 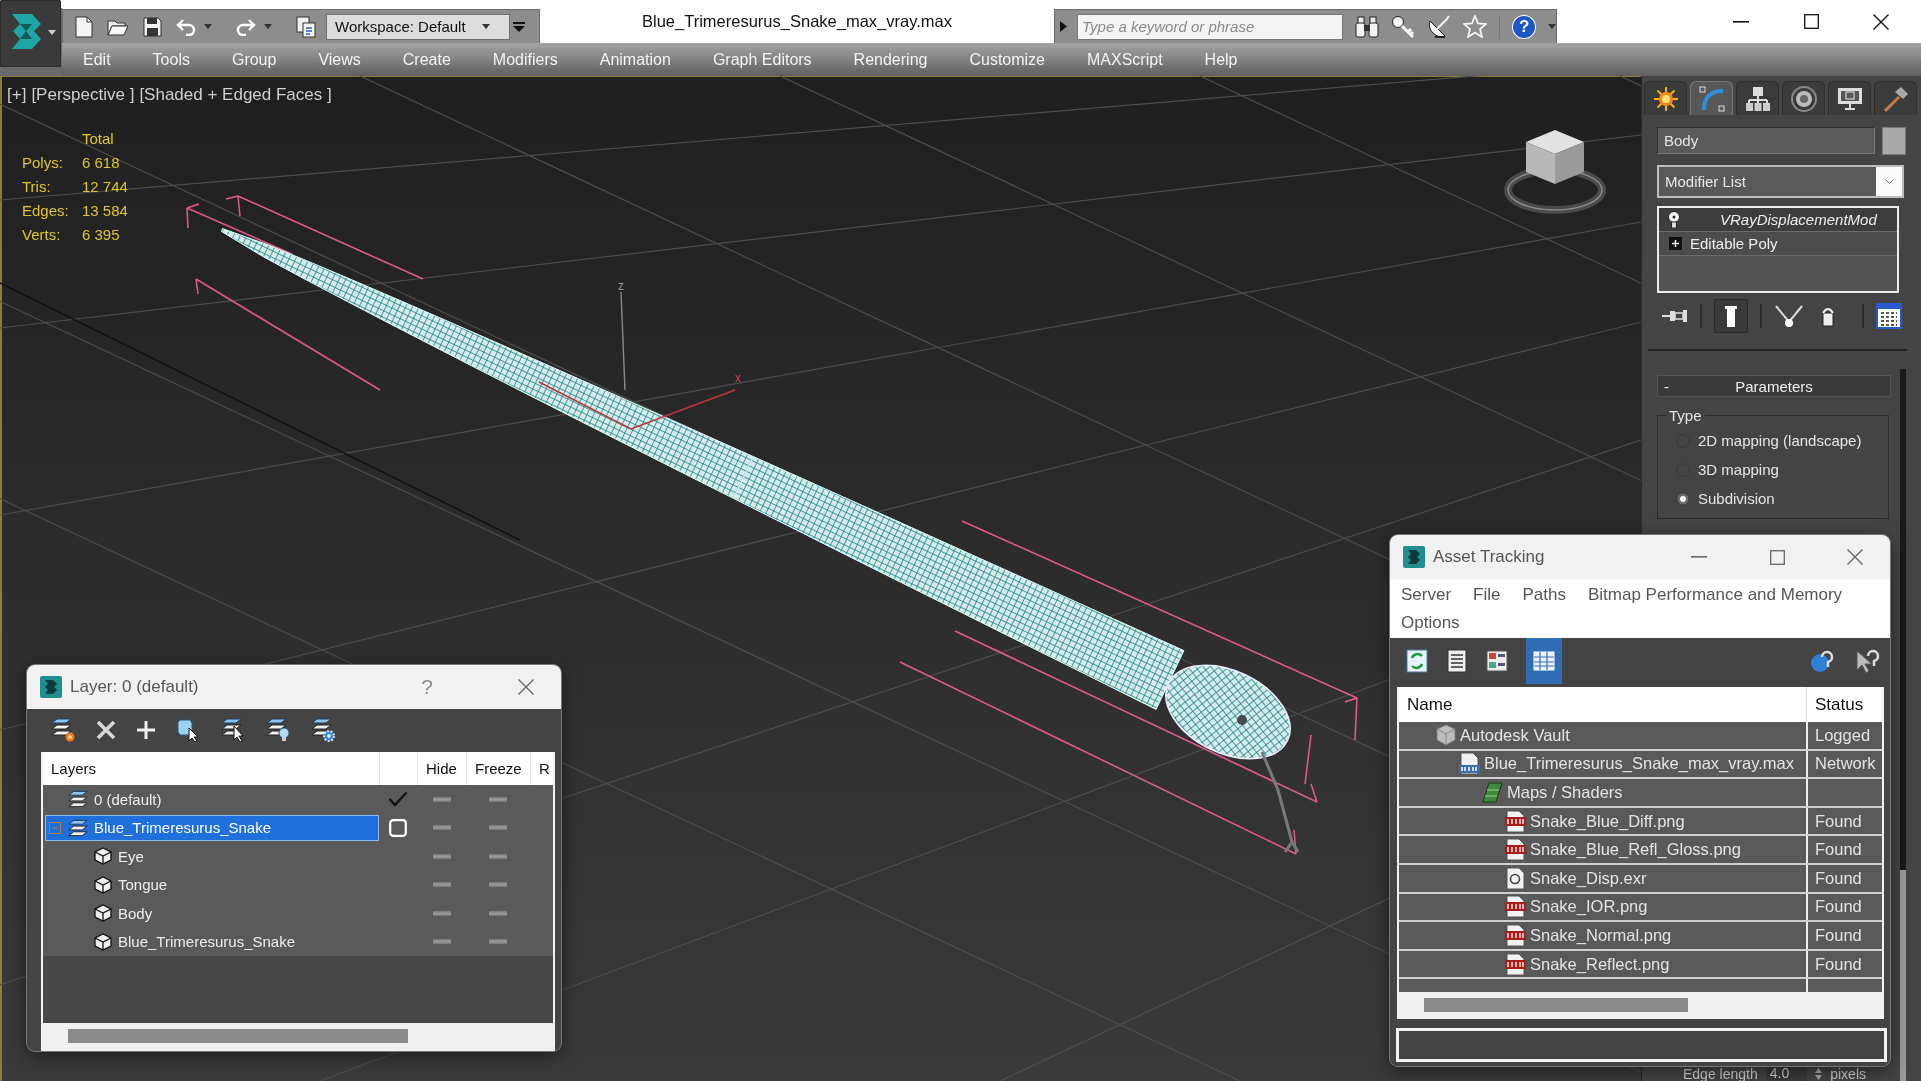 I want to click on search-field: Type a keyword or phrase, so click(x=1210, y=26).